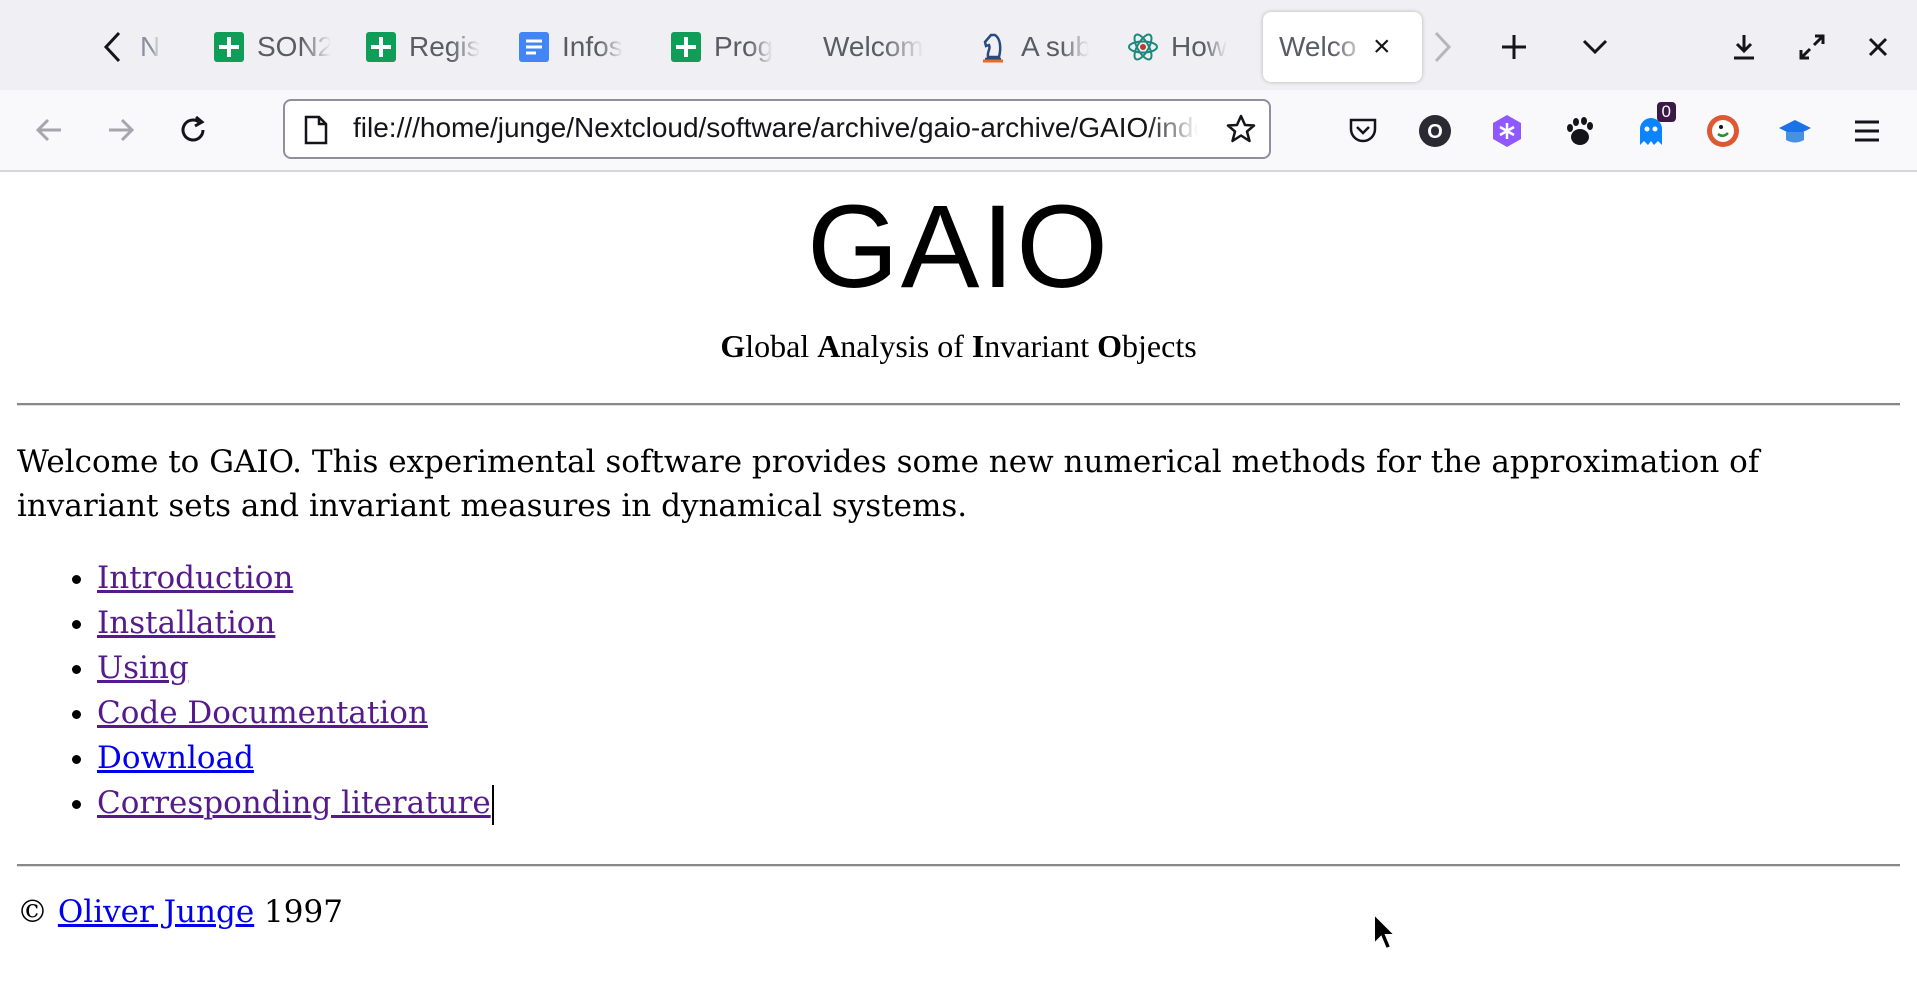 This screenshot has height=990, width=1917. Describe the element at coordinates (993, 47) in the screenshot. I see `chess-knight-icon` at that location.